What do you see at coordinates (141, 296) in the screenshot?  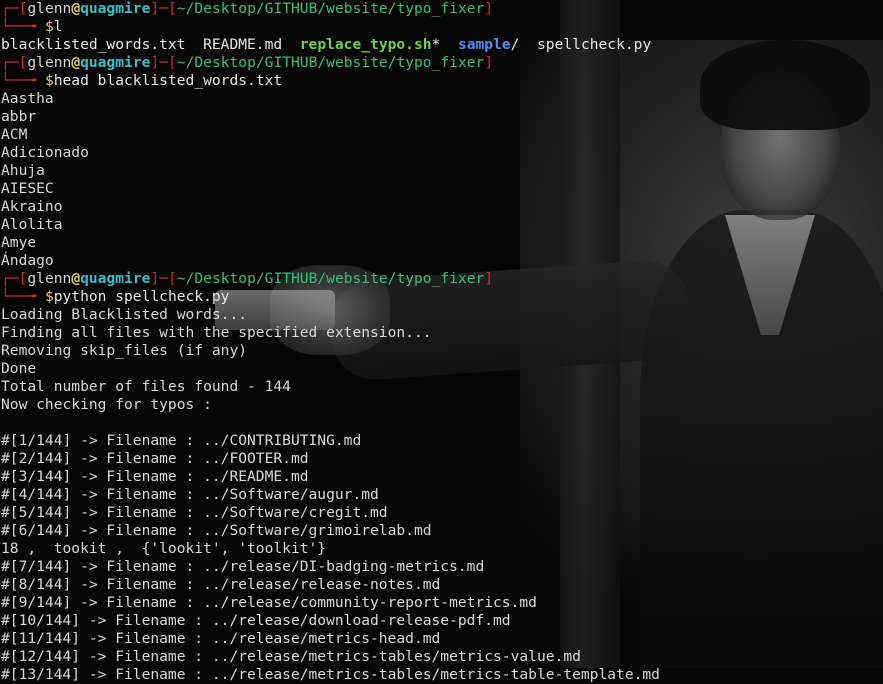 I see `command-text: python spellcheck.py` at bounding box center [141, 296].